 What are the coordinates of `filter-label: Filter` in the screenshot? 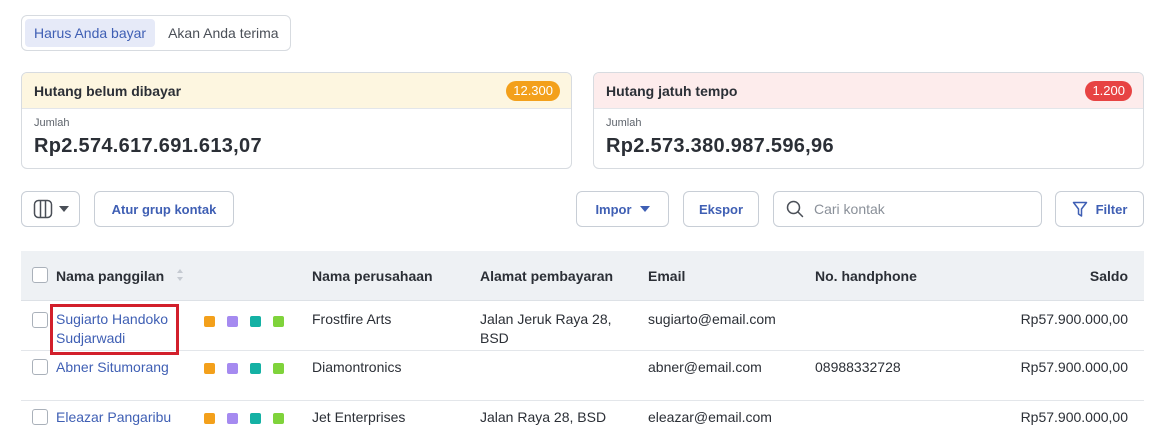 It's located at (1111, 209).